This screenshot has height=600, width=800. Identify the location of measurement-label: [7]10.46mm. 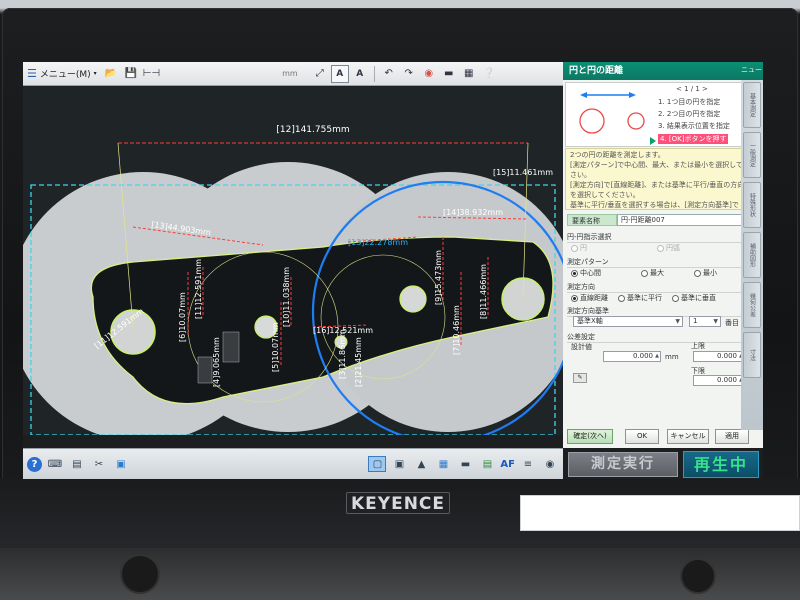
(456, 330).